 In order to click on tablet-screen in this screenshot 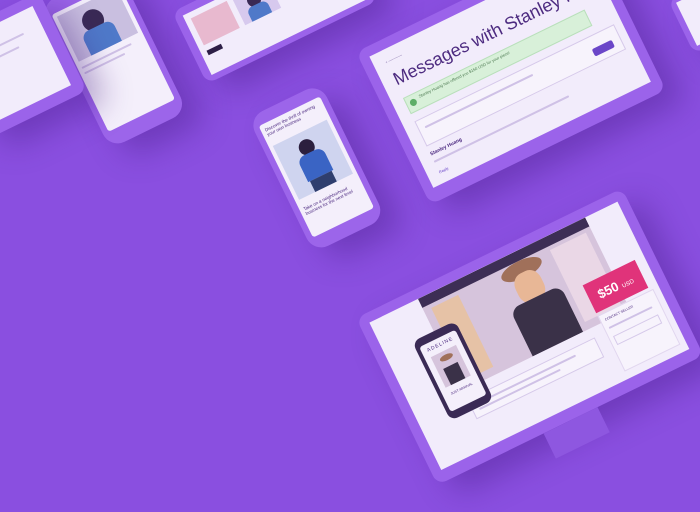, I will do `click(275, 38)`.